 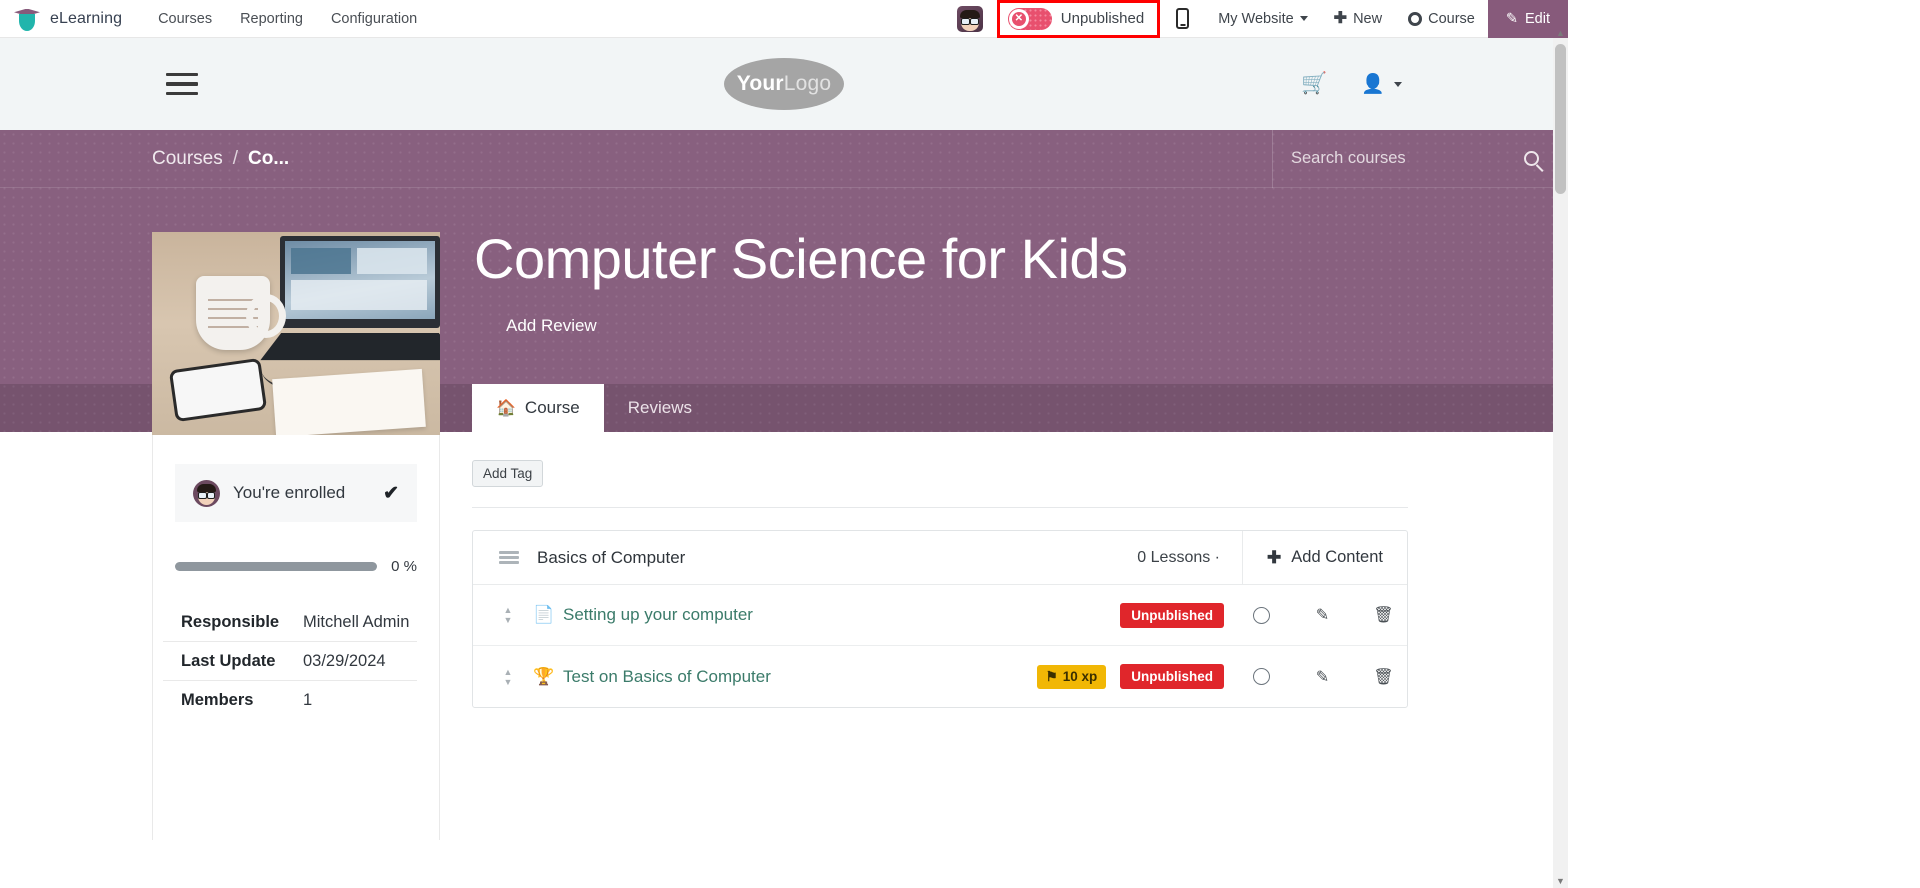 What do you see at coordinates (404, 566) in the screenshot?
I see `progress-percent: 0 %` at bounding box center [404, 566].